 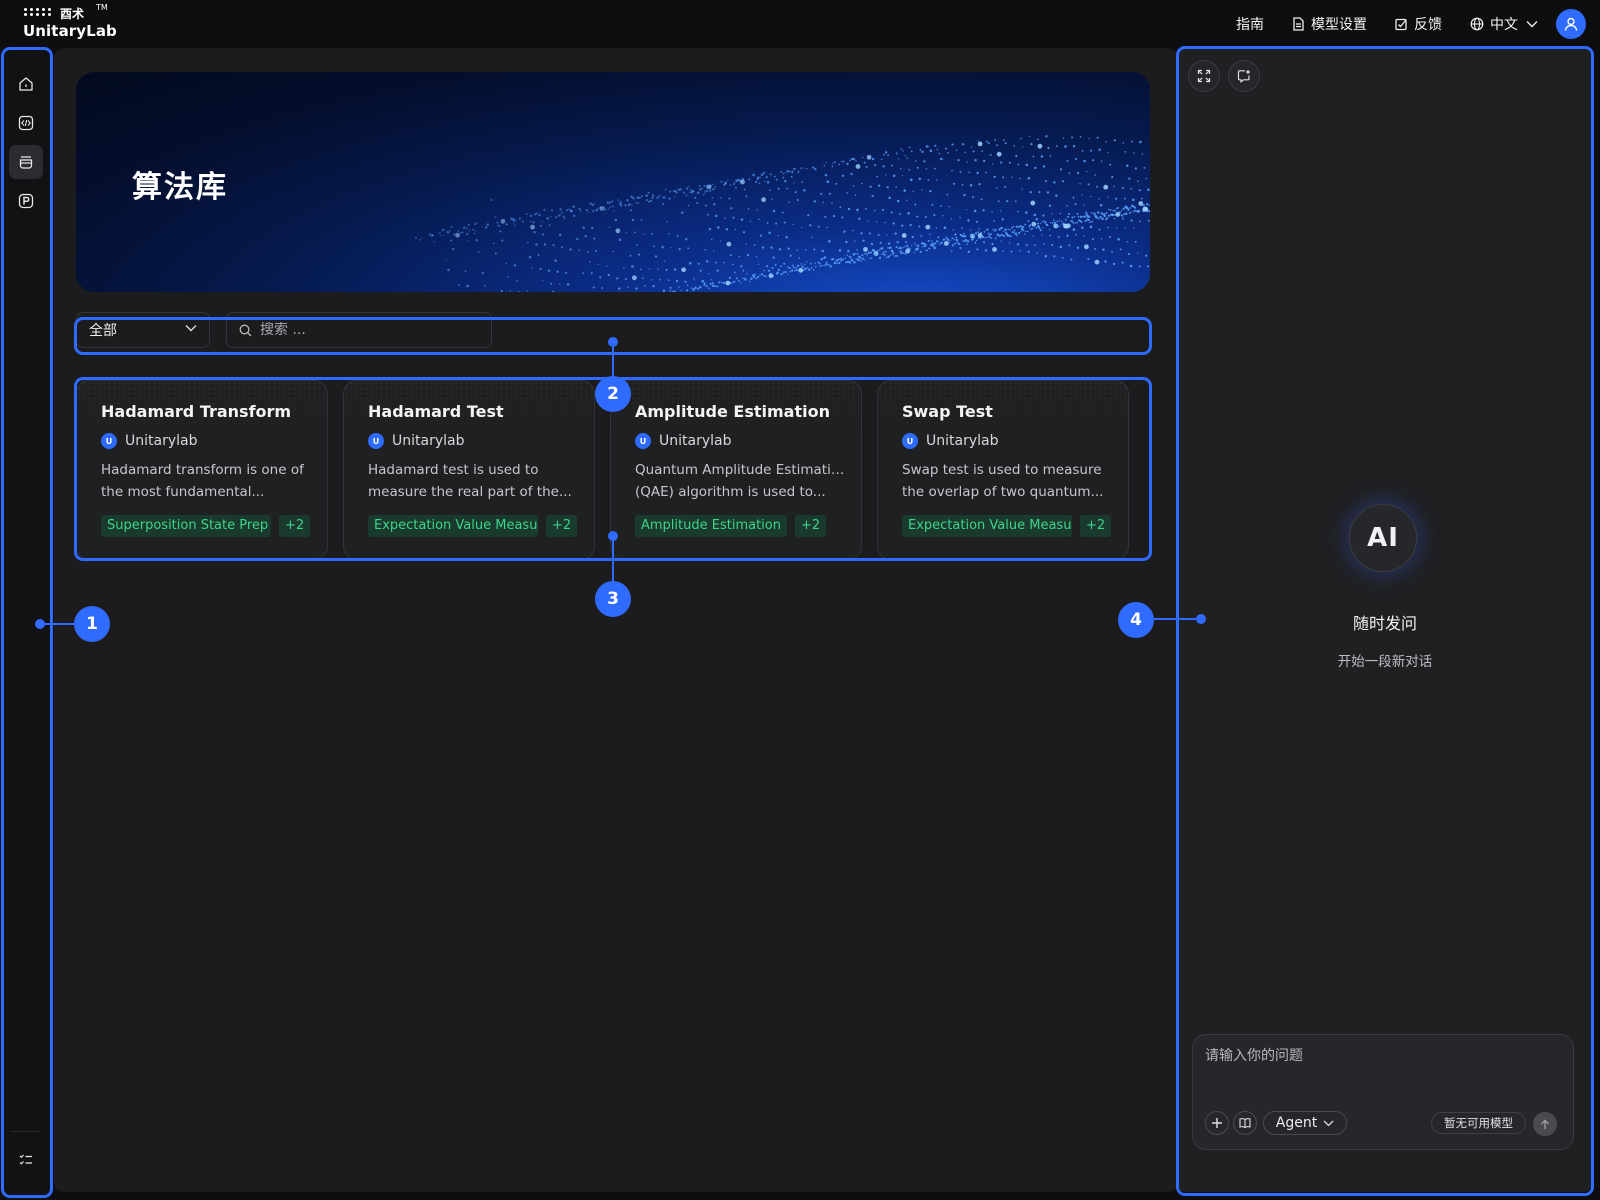 I want to click on top-nav: 指南 模型设置 反馈 中文, so click(x=1404, y=24).